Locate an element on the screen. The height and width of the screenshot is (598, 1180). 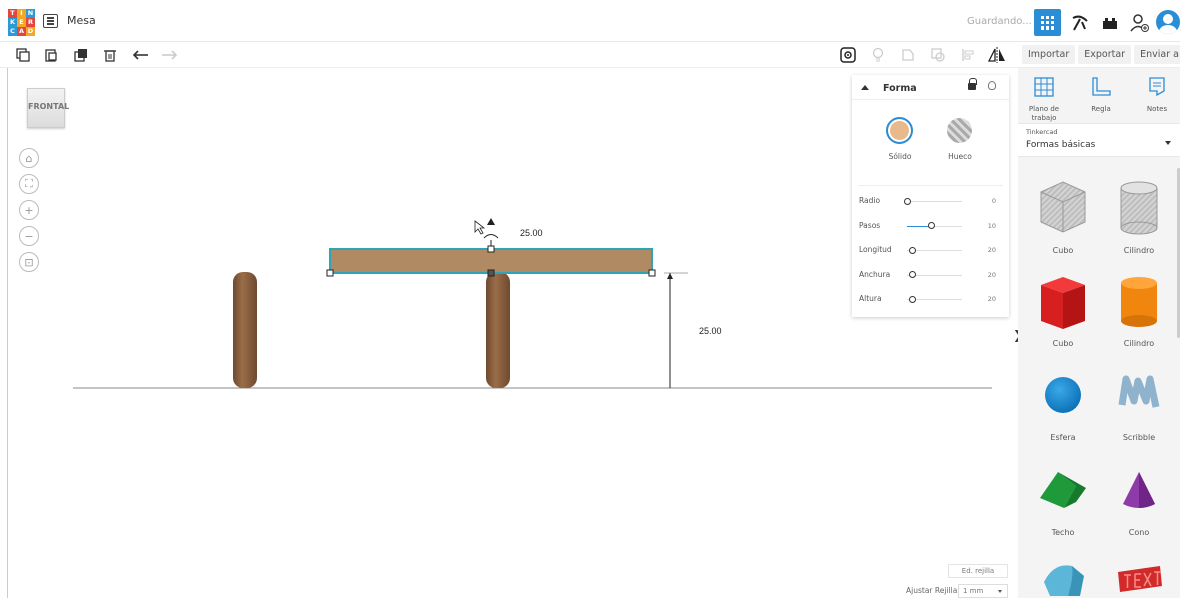
shape-text is located at coordinates (1139, 577).